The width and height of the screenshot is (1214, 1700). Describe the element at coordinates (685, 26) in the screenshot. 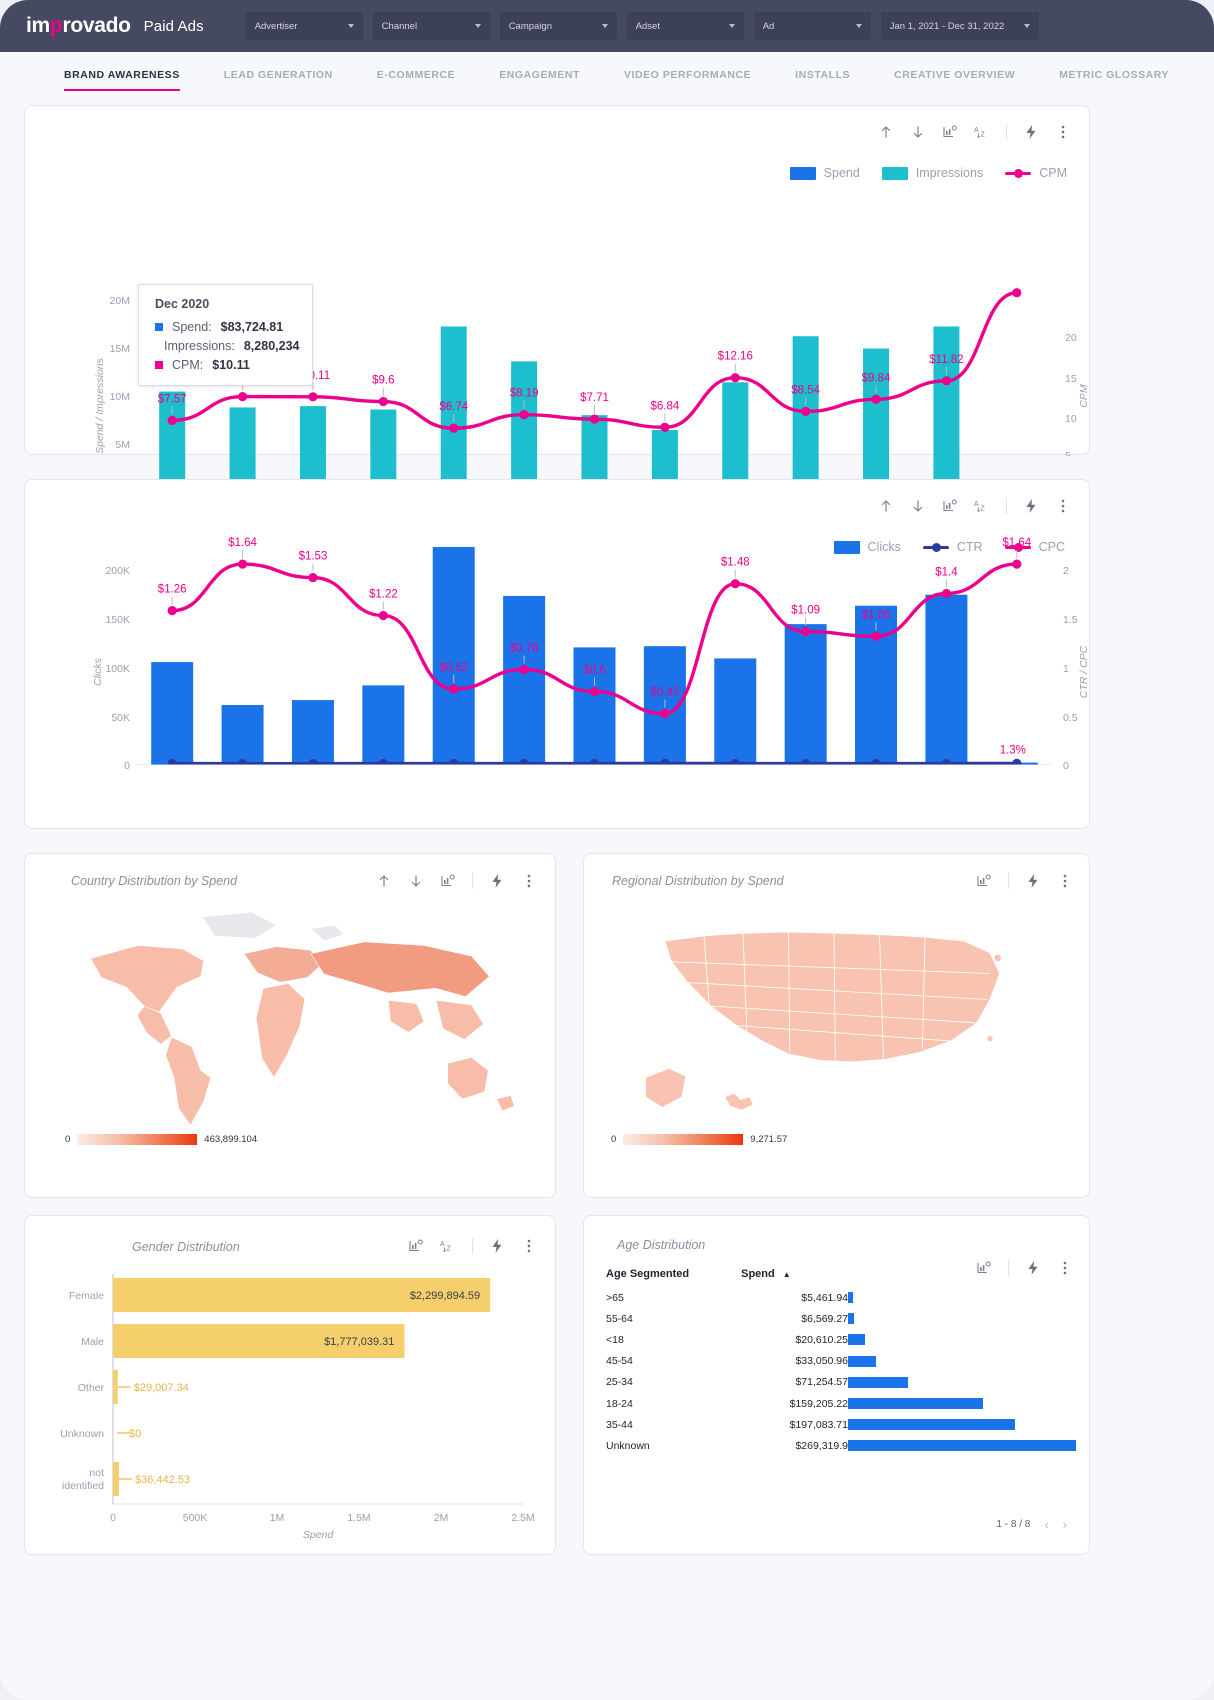

I see `filter-adset: Adset` at that location.